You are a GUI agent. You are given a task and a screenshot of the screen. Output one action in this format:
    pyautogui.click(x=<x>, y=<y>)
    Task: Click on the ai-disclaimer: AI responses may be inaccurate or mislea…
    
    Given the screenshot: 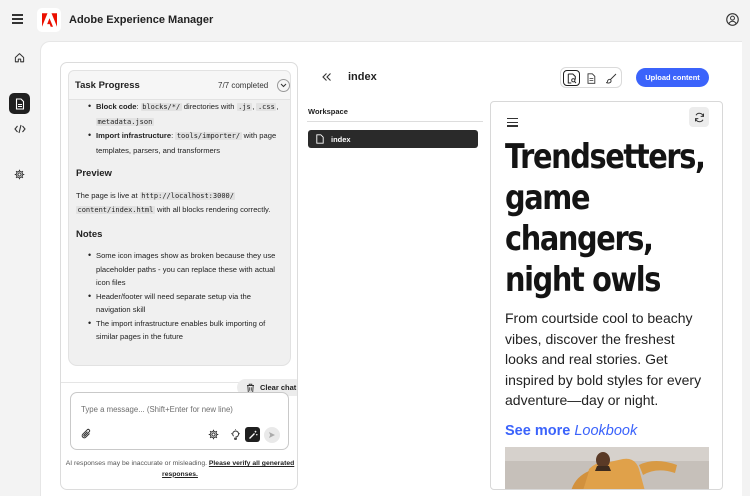 What is the action you would take?
    pyautogui.click(x=180, y=469)
    